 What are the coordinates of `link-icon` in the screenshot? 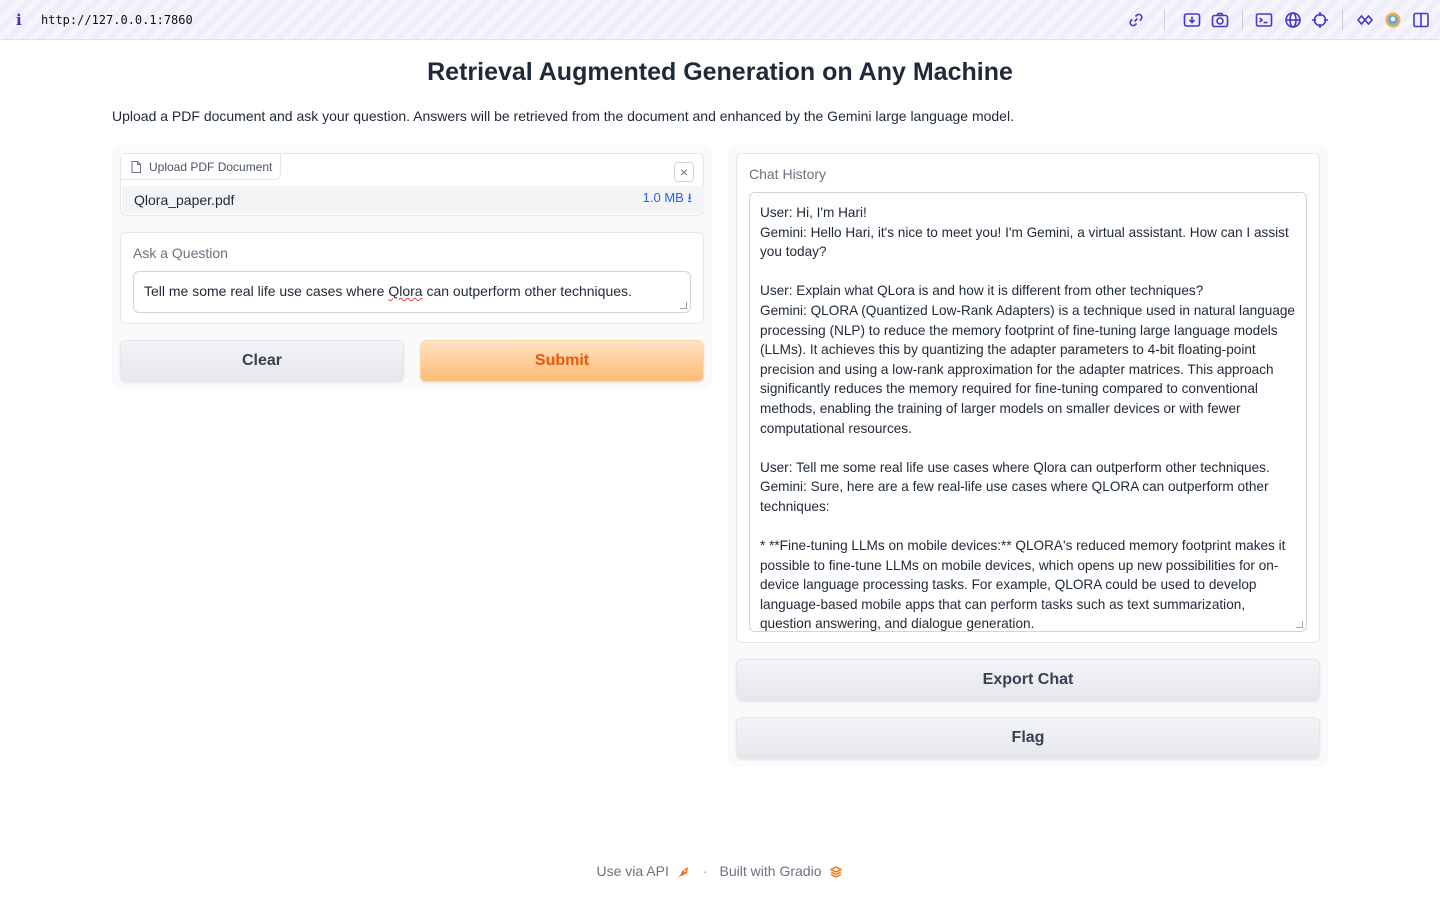 It's located at (1136, 20).